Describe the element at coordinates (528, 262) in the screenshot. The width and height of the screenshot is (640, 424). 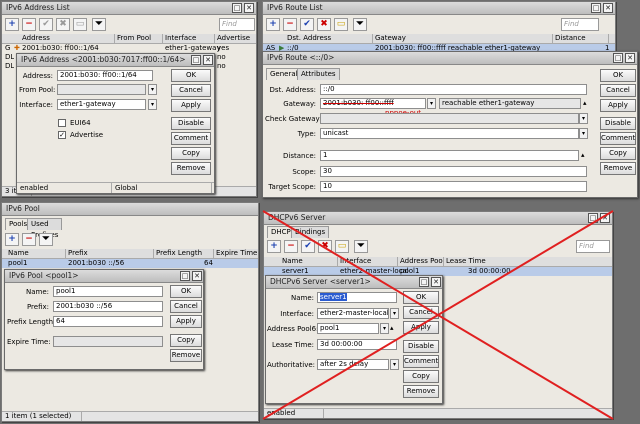
I see `col-lease-time: Lease Time` at that location.